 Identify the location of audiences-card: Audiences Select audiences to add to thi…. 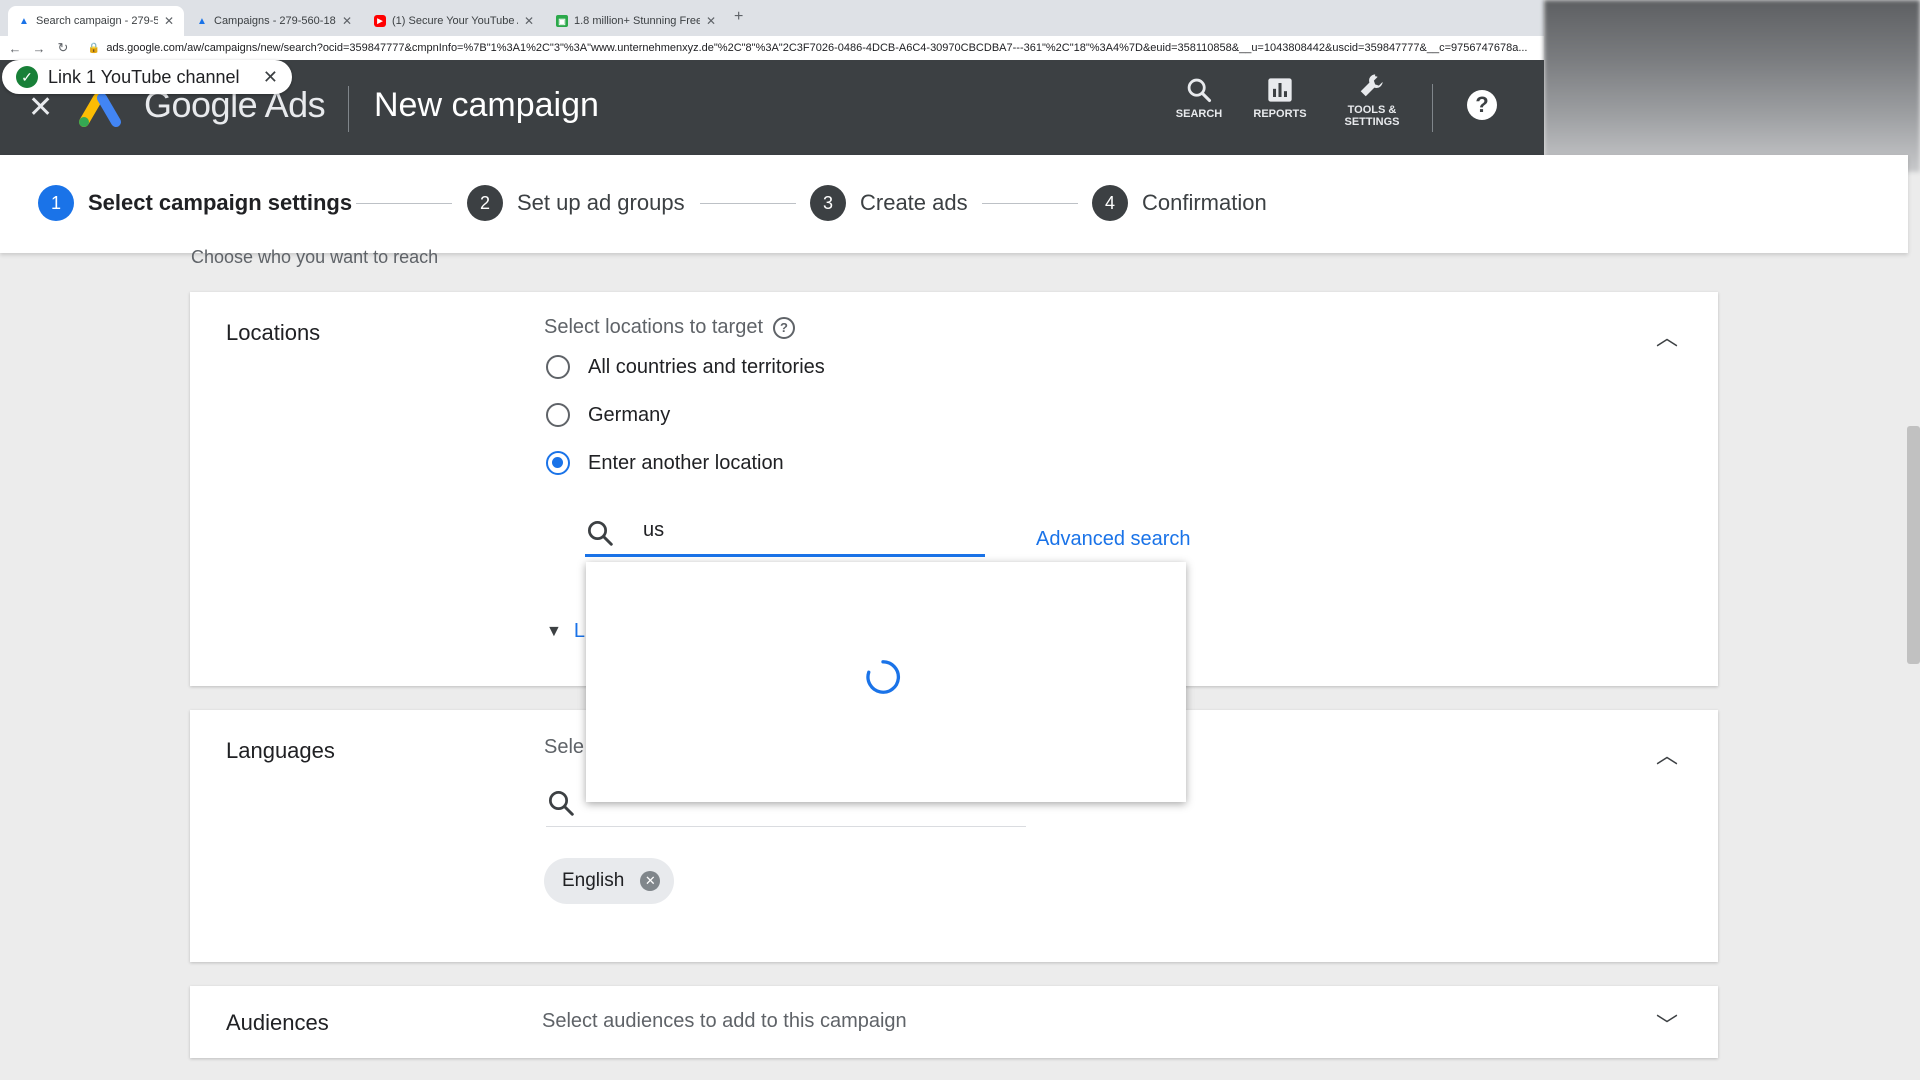
(954, 1022).